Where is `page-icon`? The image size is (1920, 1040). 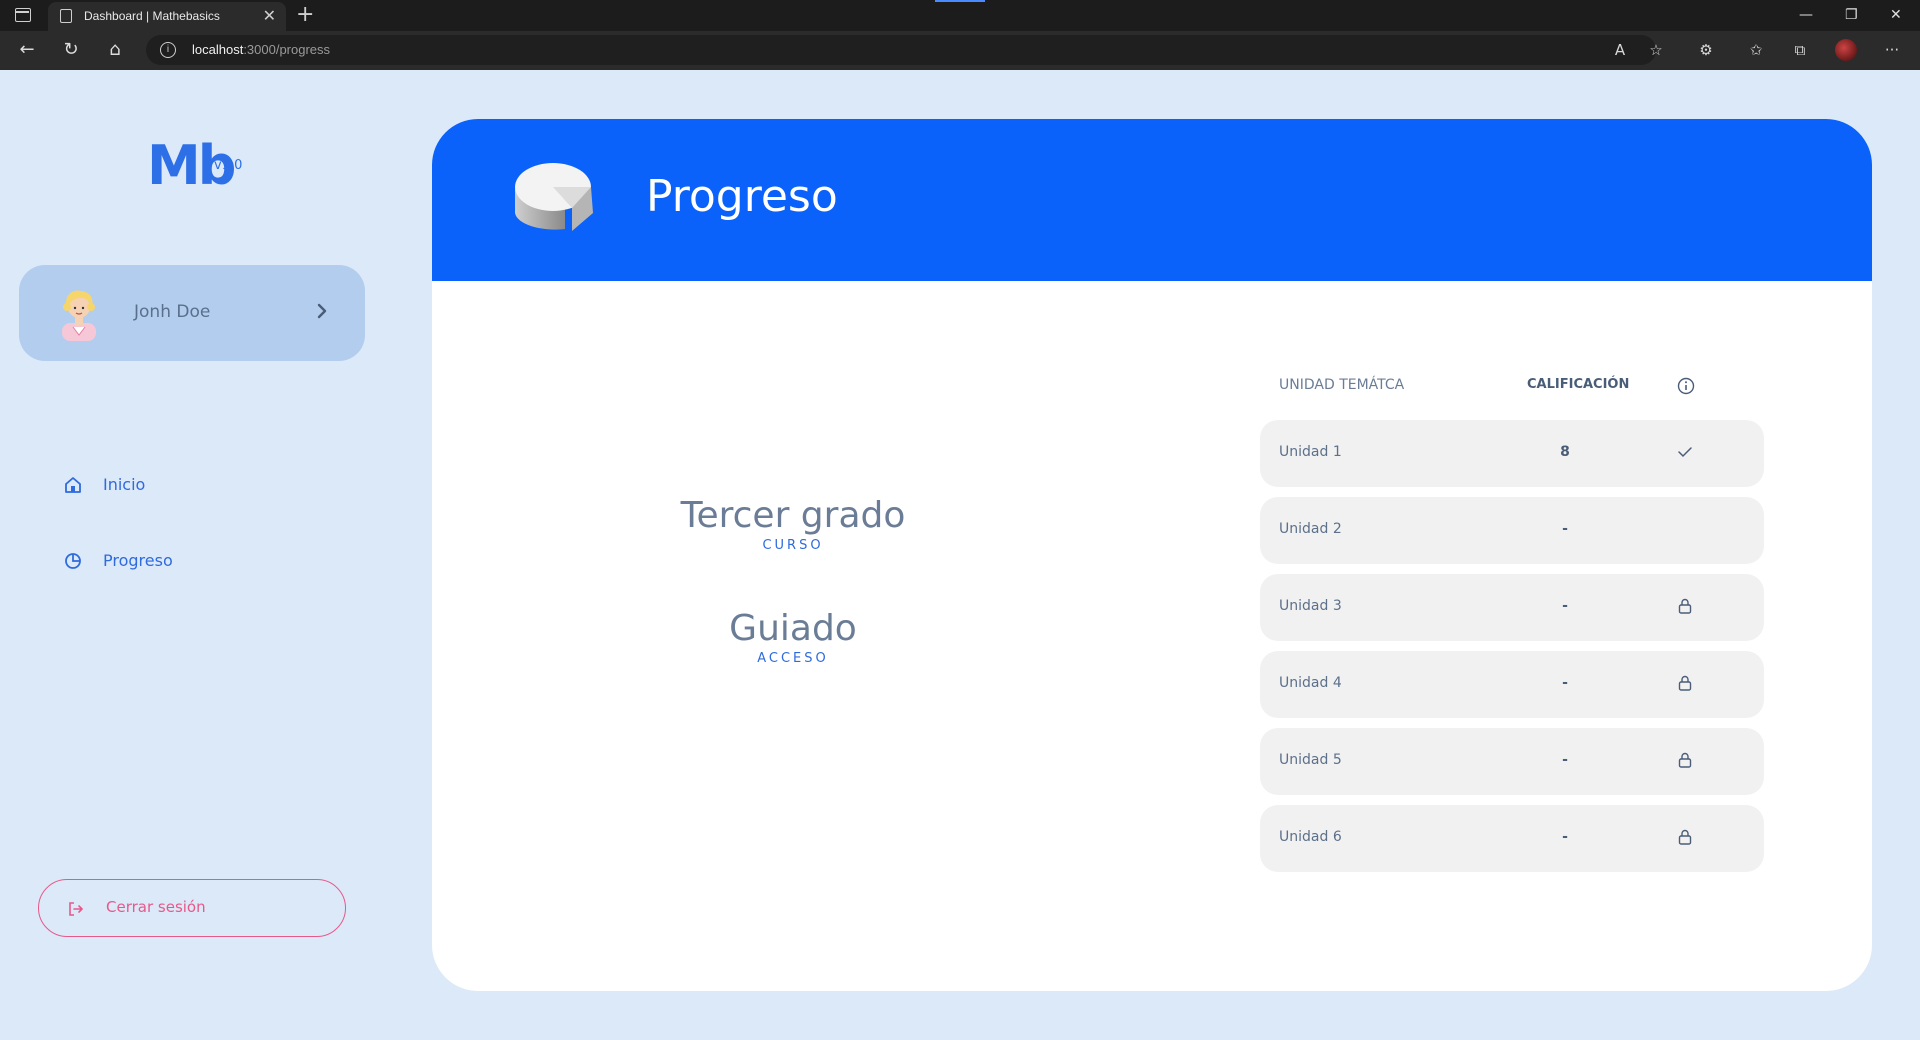 page-icon is located at coordinates (66, 16).